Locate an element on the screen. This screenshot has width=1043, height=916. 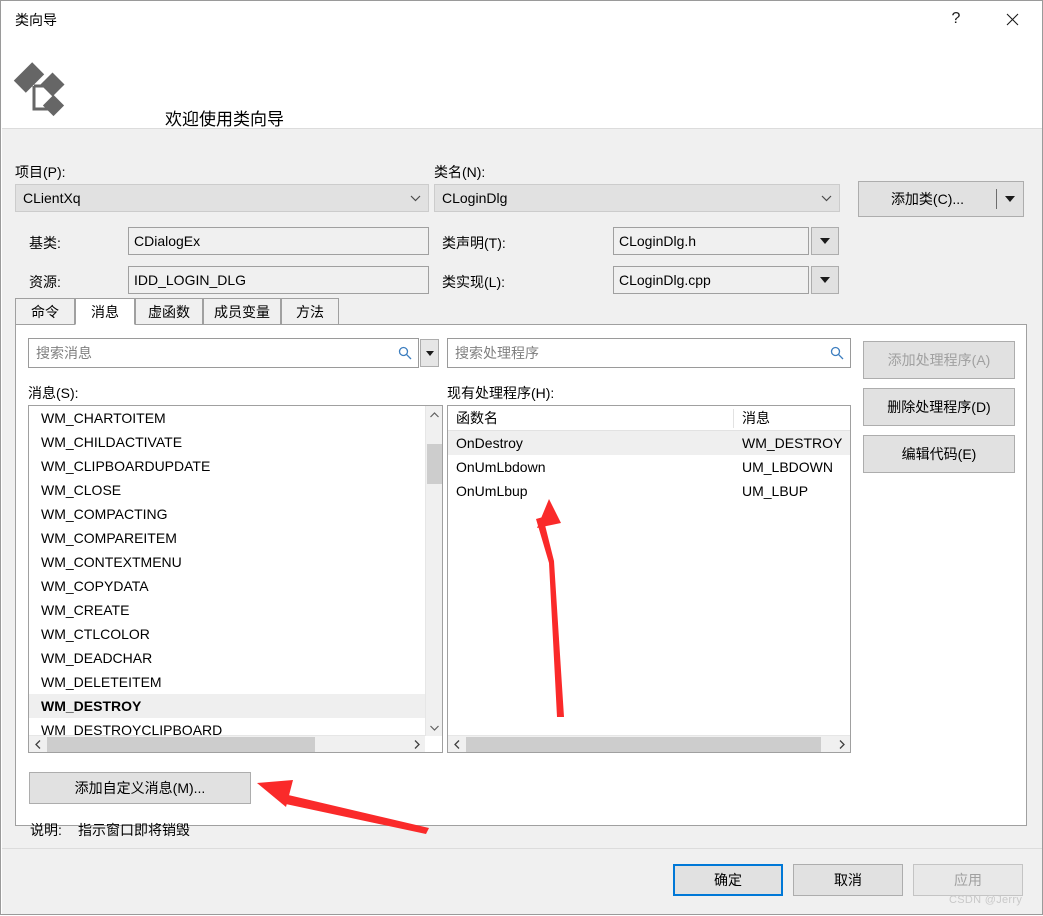
banner-title: 欢迎使用类向导 is located at coordinates (224, 119).